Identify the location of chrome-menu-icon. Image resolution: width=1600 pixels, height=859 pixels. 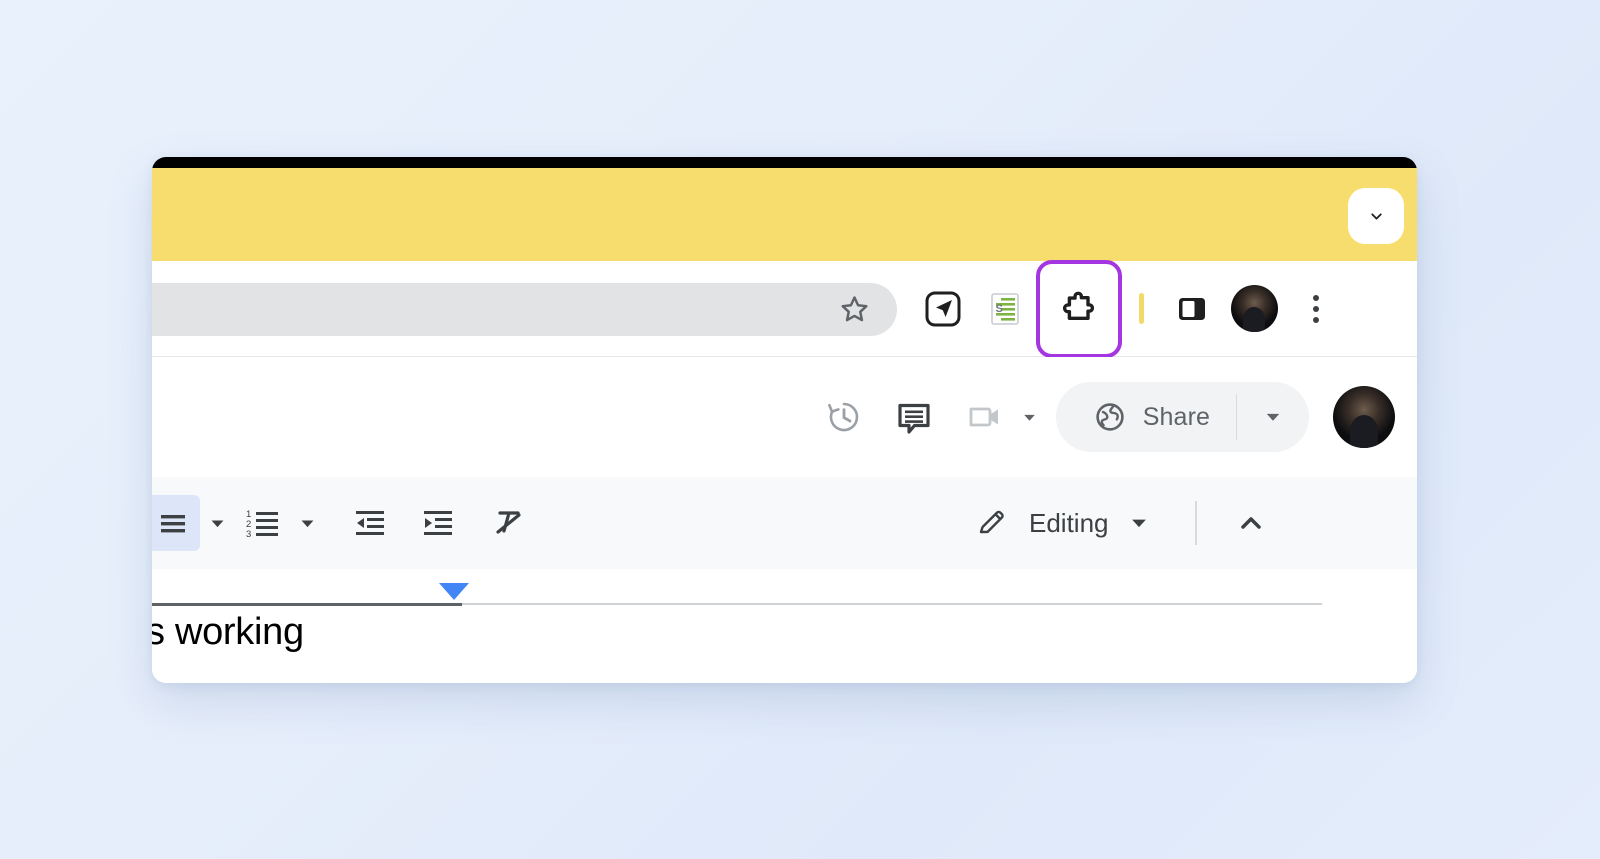
(1316, 308).